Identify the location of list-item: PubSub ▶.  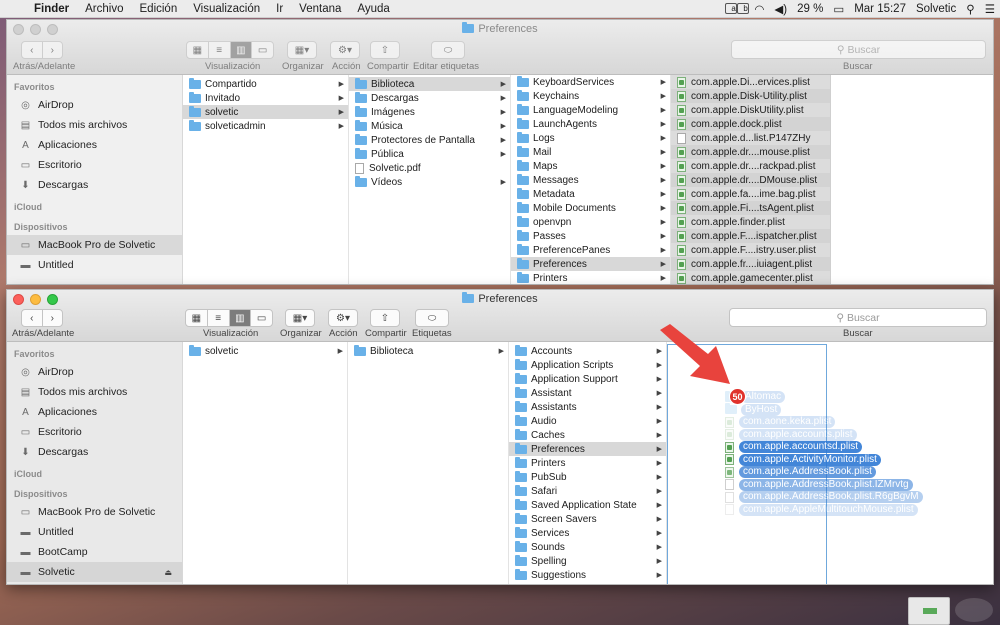
(587, 477).